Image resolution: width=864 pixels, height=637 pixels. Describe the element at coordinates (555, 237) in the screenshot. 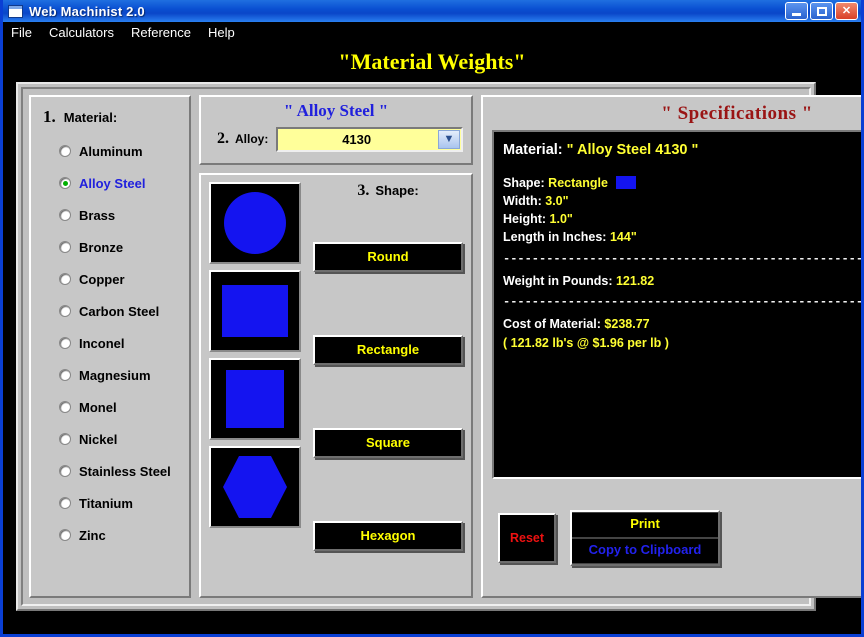

I see `spec-length-label: Length in Inches:` at that location.